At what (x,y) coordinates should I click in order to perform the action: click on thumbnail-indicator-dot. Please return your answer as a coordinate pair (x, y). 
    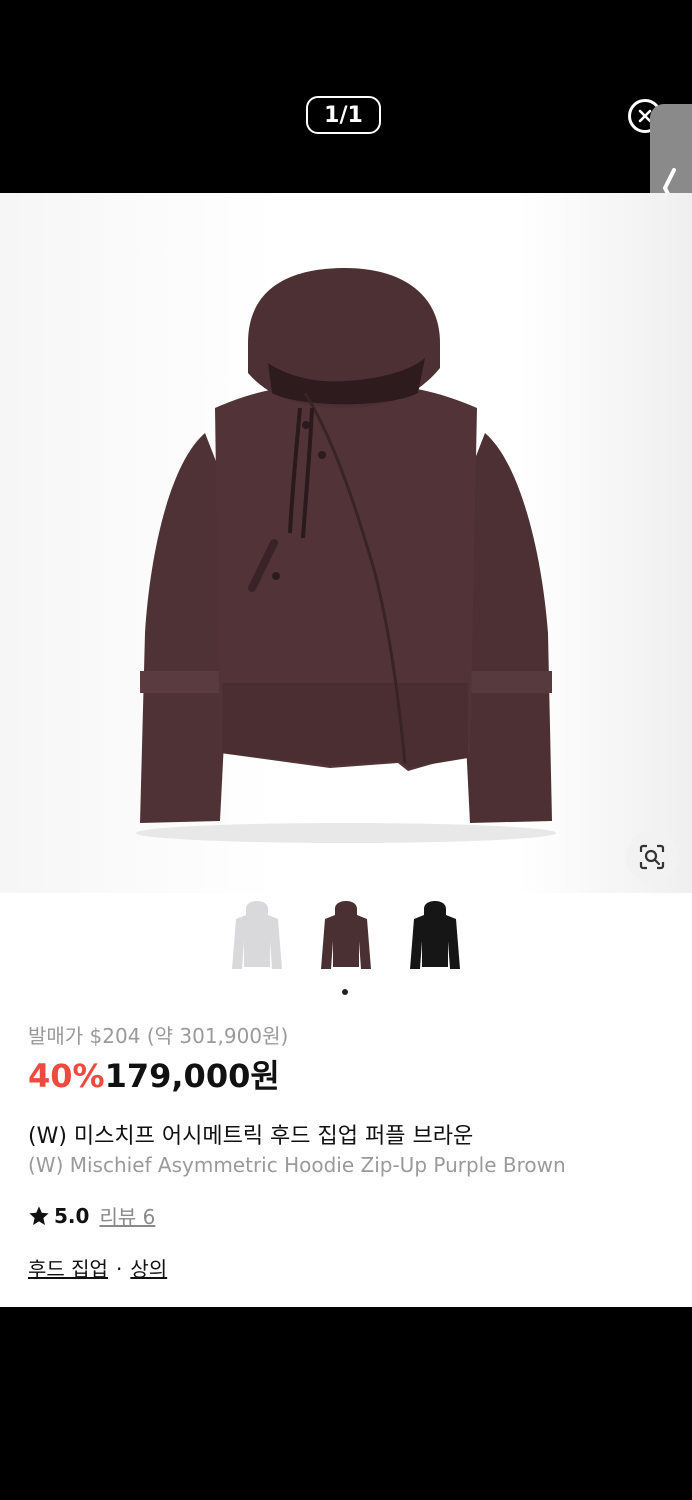
    Looking at the image, I should click on (345, 992).